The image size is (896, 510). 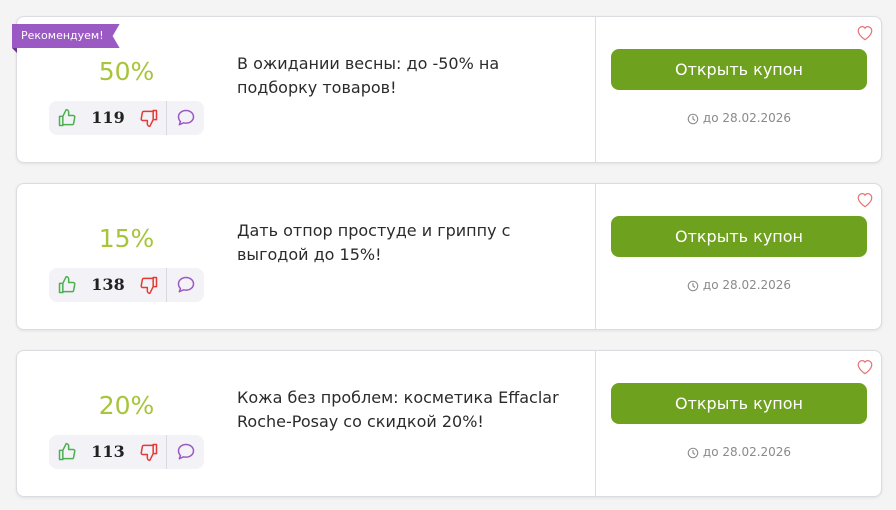 What do you see at coordinates (126, 118) in the screenshot?
I see `vote-panel: 119` at bounding box center [126, 118].